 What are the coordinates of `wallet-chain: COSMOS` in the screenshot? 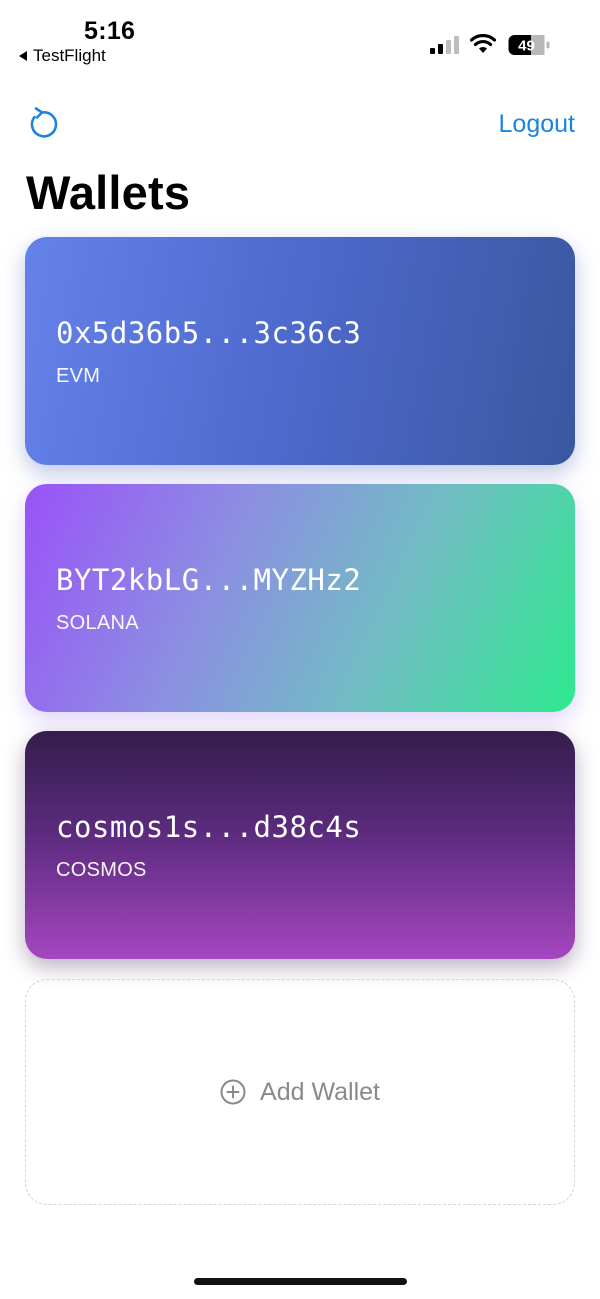 It's located at (101, 870).